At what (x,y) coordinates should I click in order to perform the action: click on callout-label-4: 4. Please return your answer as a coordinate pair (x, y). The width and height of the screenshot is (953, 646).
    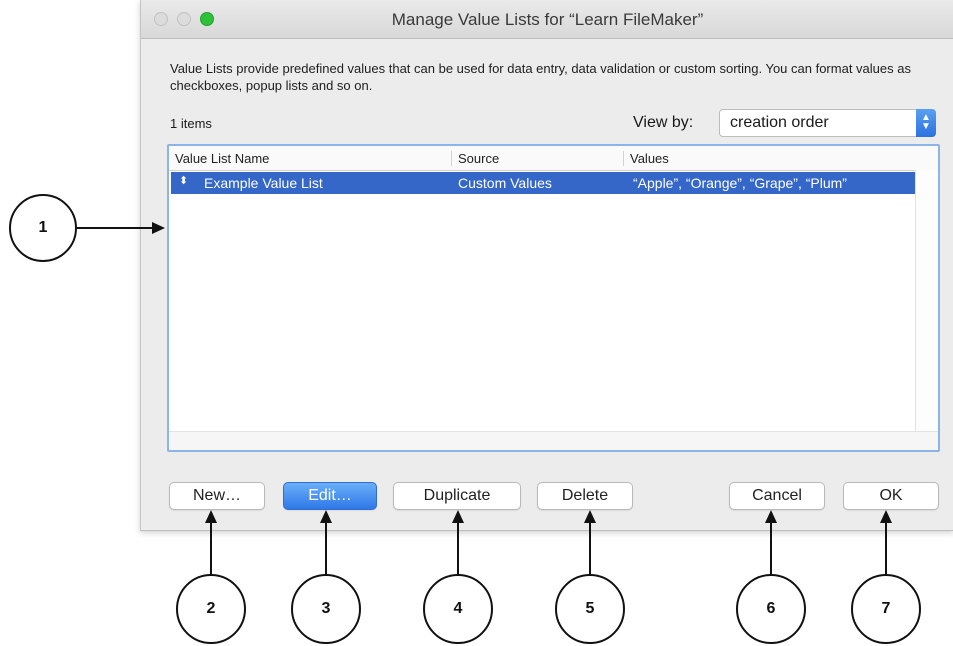
    Looking at the image, I should click on (458, 608).